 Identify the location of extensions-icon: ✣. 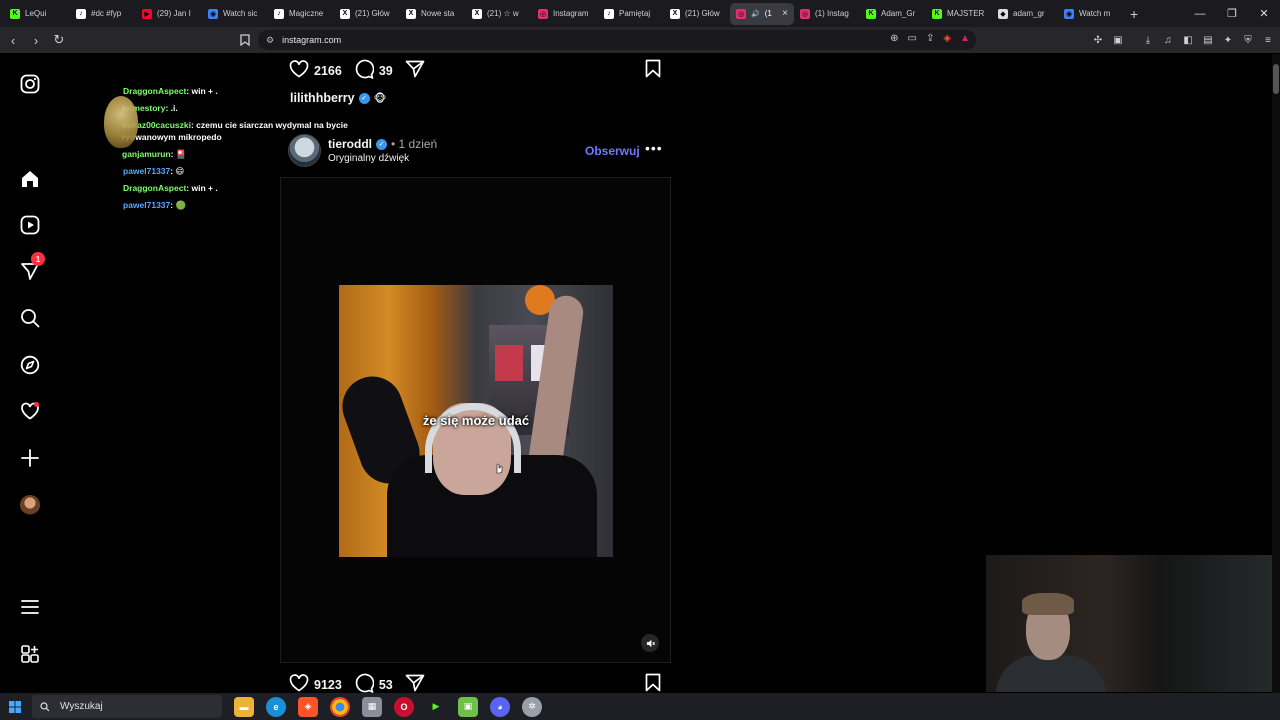
(1098, 40).